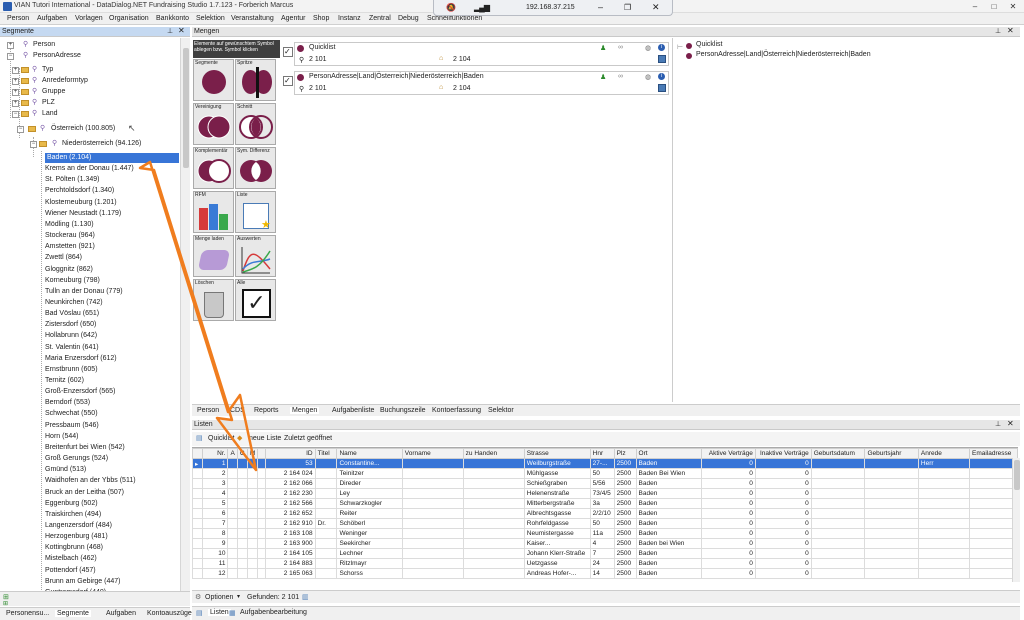 This screenshot has width=1024, height=620. Describe the element at coordinates (48, 103) in the screenshot. I see `tree-item-plz: PLZ` at that location.